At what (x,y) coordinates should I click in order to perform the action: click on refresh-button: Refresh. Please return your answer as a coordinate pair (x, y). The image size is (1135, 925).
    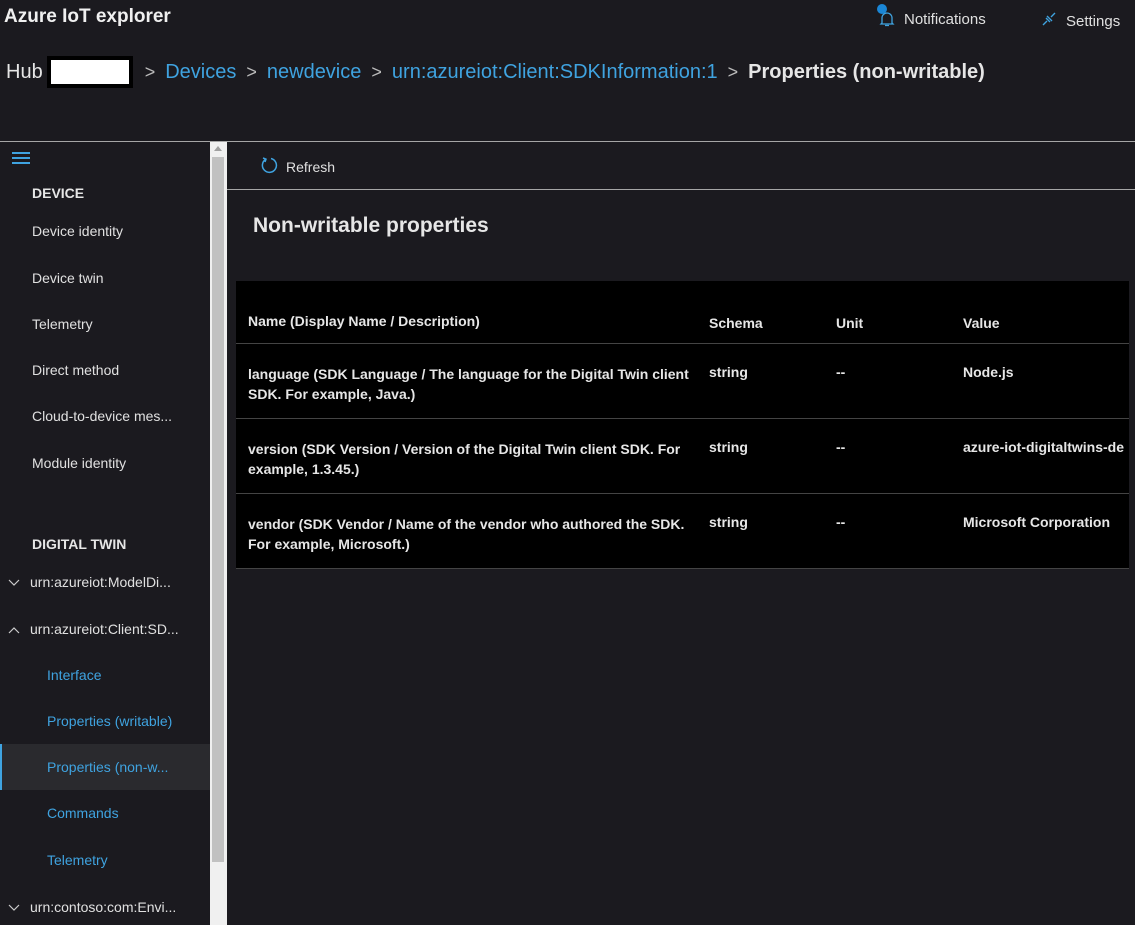
    Looking at the image, I should click on (297, 166).